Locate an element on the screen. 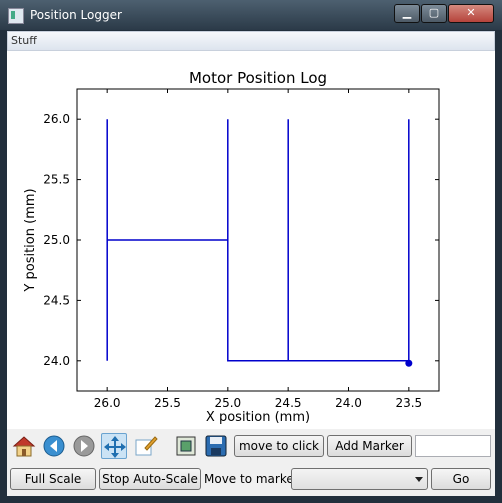 The width and height of the screenshot is (502, 503). chevron-down-icon is located at coordinates (419, 479).